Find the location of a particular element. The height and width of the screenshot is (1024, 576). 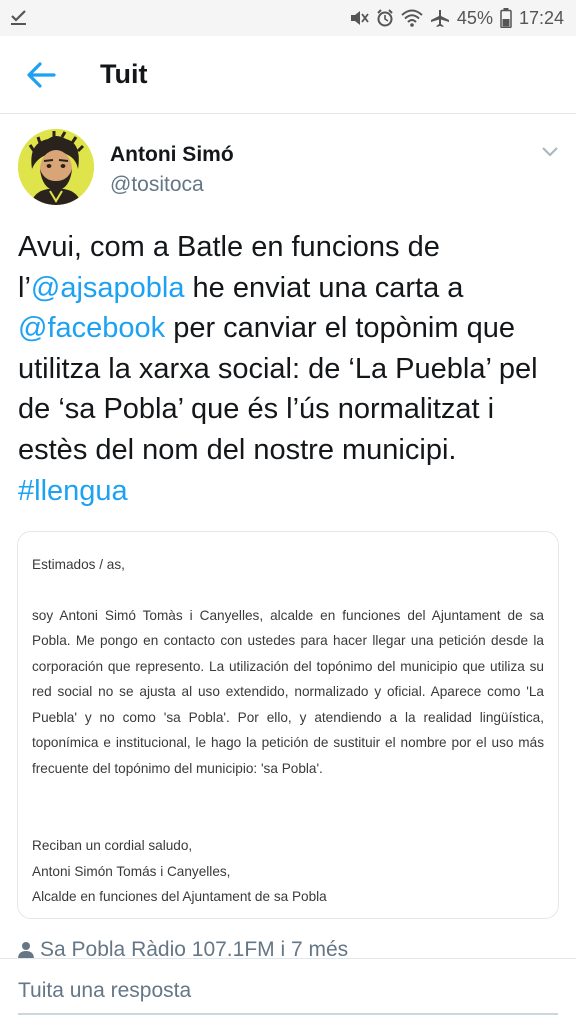

author-handle: @tositoca is located at coordinates (157, 185).